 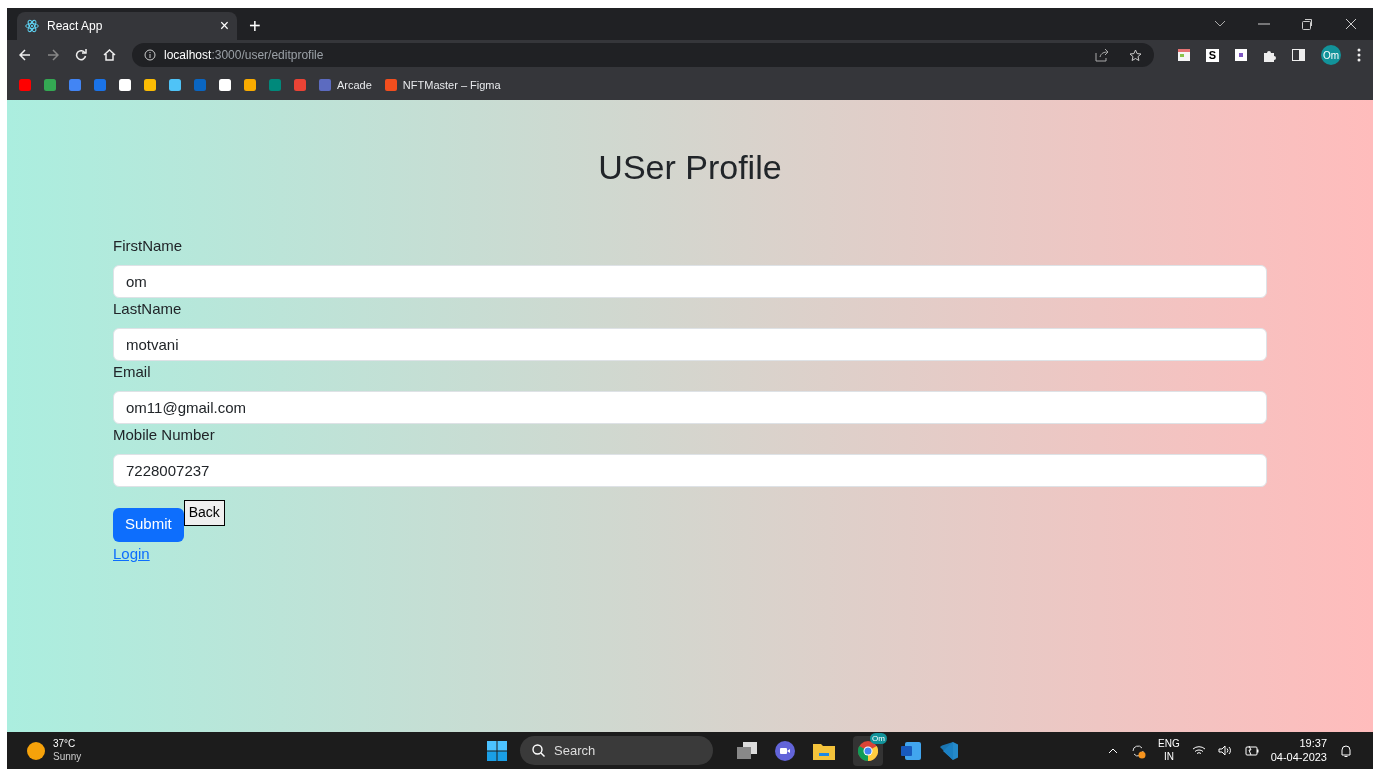 What do you see at coordinates (690, 281) in the screenshot?
I see `text-input-field: om` at bounding box center [690, 281].